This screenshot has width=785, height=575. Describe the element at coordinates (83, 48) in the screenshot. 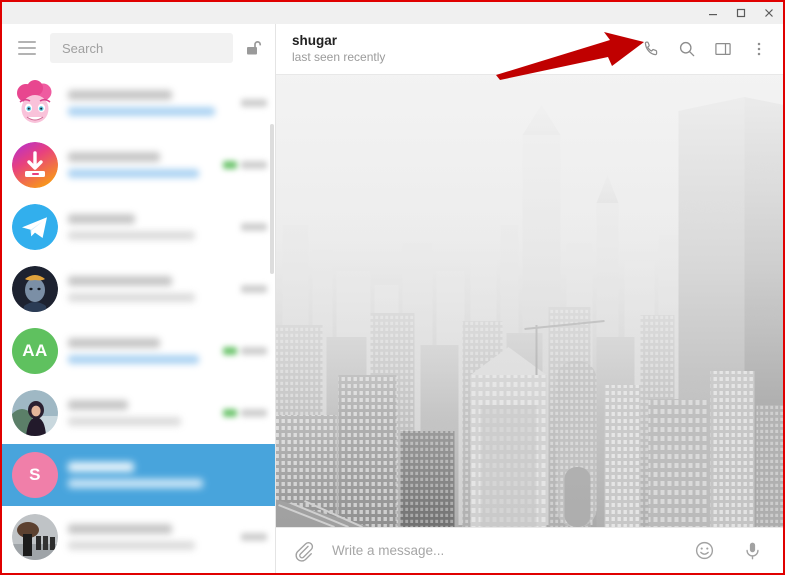

I see `search-placeholder: Search` at that location.